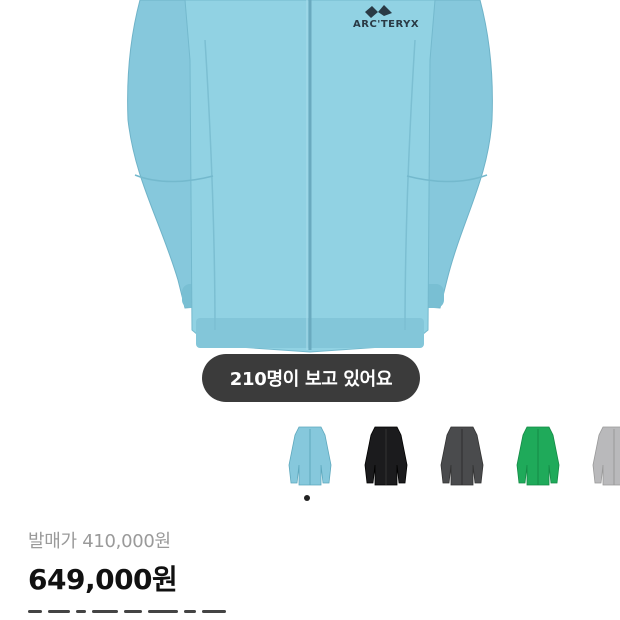 Image resolution: width=620 pixels, height=620 pixels. What do you see at coordinates (103, 579) in the screenshot?
I see `sale-price: 649,000원` at bounding box center [103, 579].